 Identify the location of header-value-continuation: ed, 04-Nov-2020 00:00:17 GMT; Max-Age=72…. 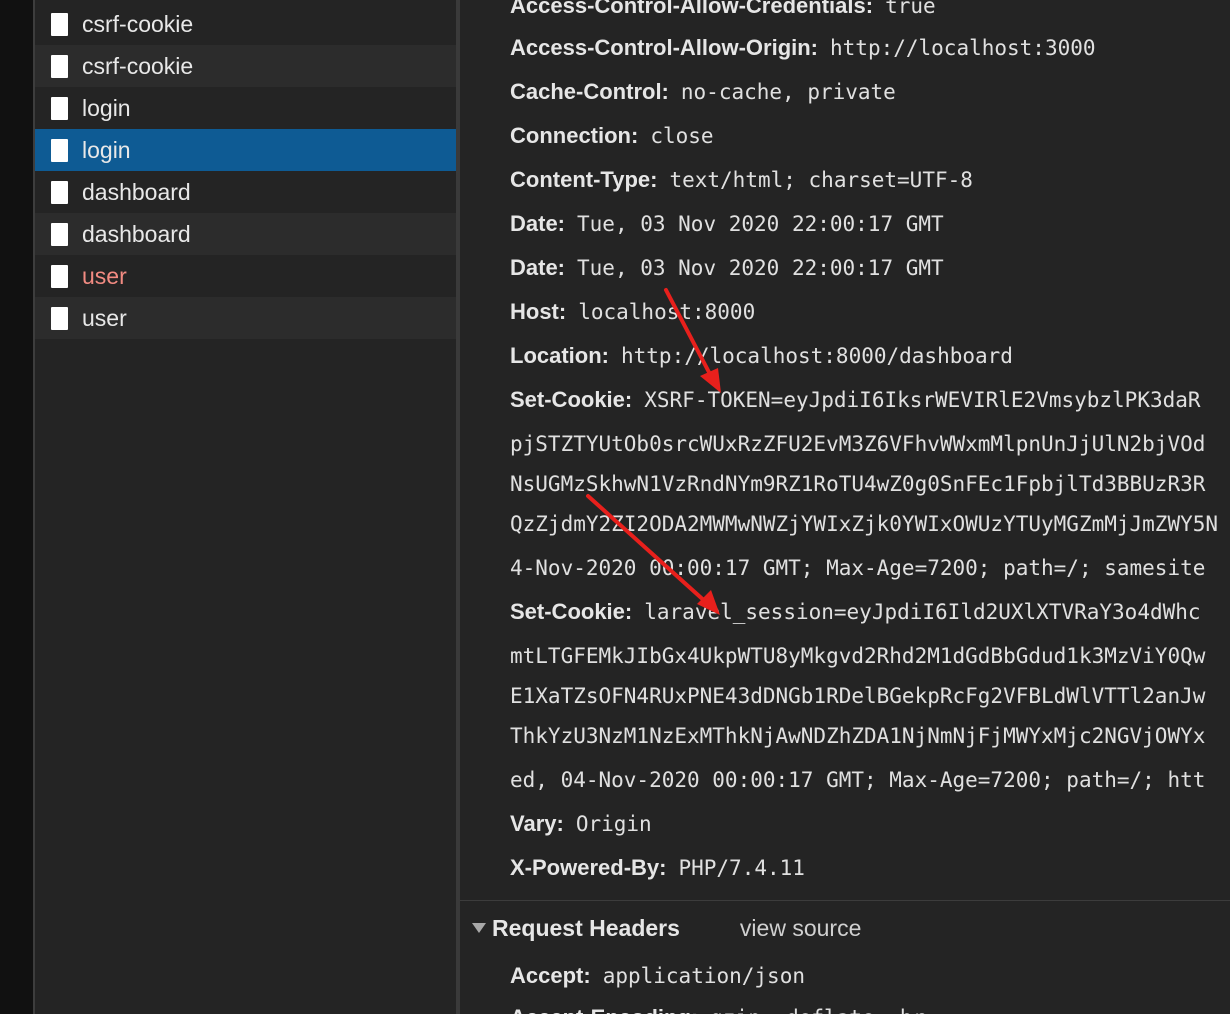
(858, 780).